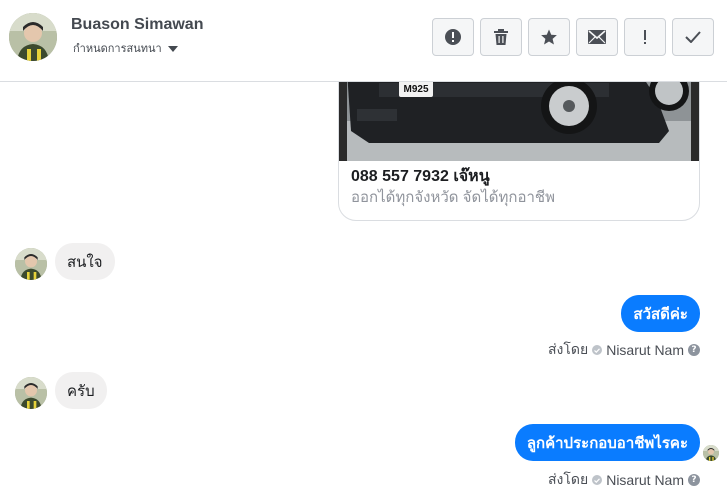 The width and height of the screenshot is (727, 498). What do you see at coordinates (607, 442) in the screenshot?
I see `outgoing-message: ลูกค้าประกอบอาชีพไรคะ` at bounding box center [607, 442].